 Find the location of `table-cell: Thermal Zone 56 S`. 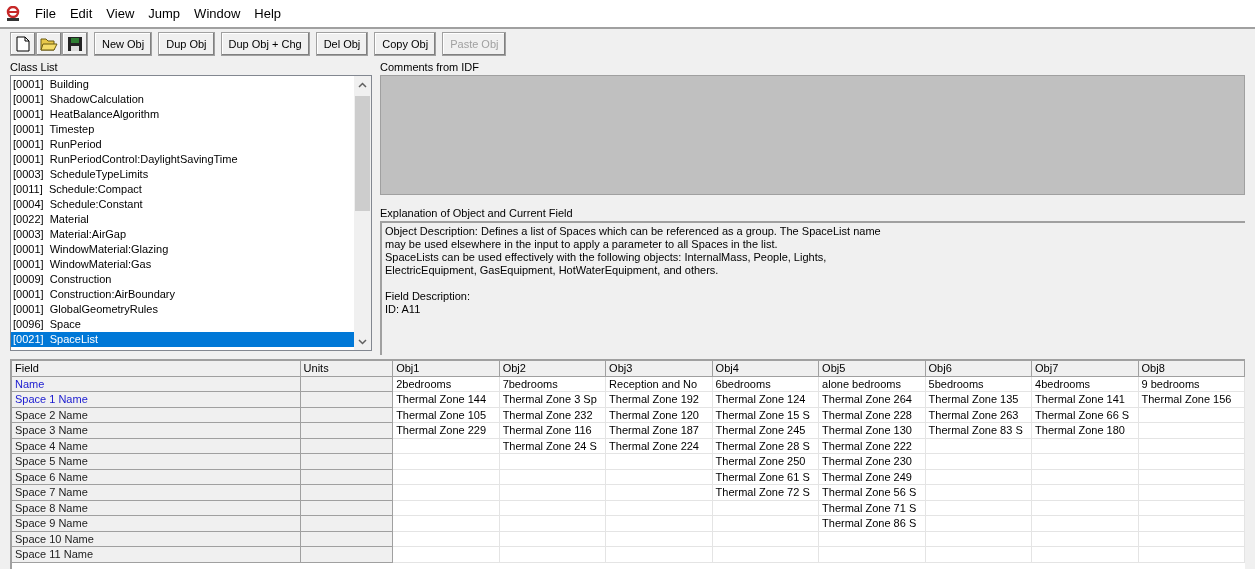

table-cell: Thermal Zone 56 S is located at coordinates (872, 493).